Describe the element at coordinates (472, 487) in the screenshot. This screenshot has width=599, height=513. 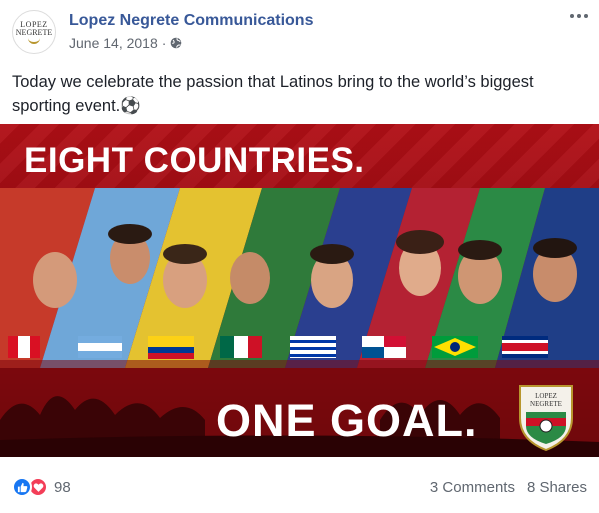
I see `comments-count-link: 3 Comments` at that location.